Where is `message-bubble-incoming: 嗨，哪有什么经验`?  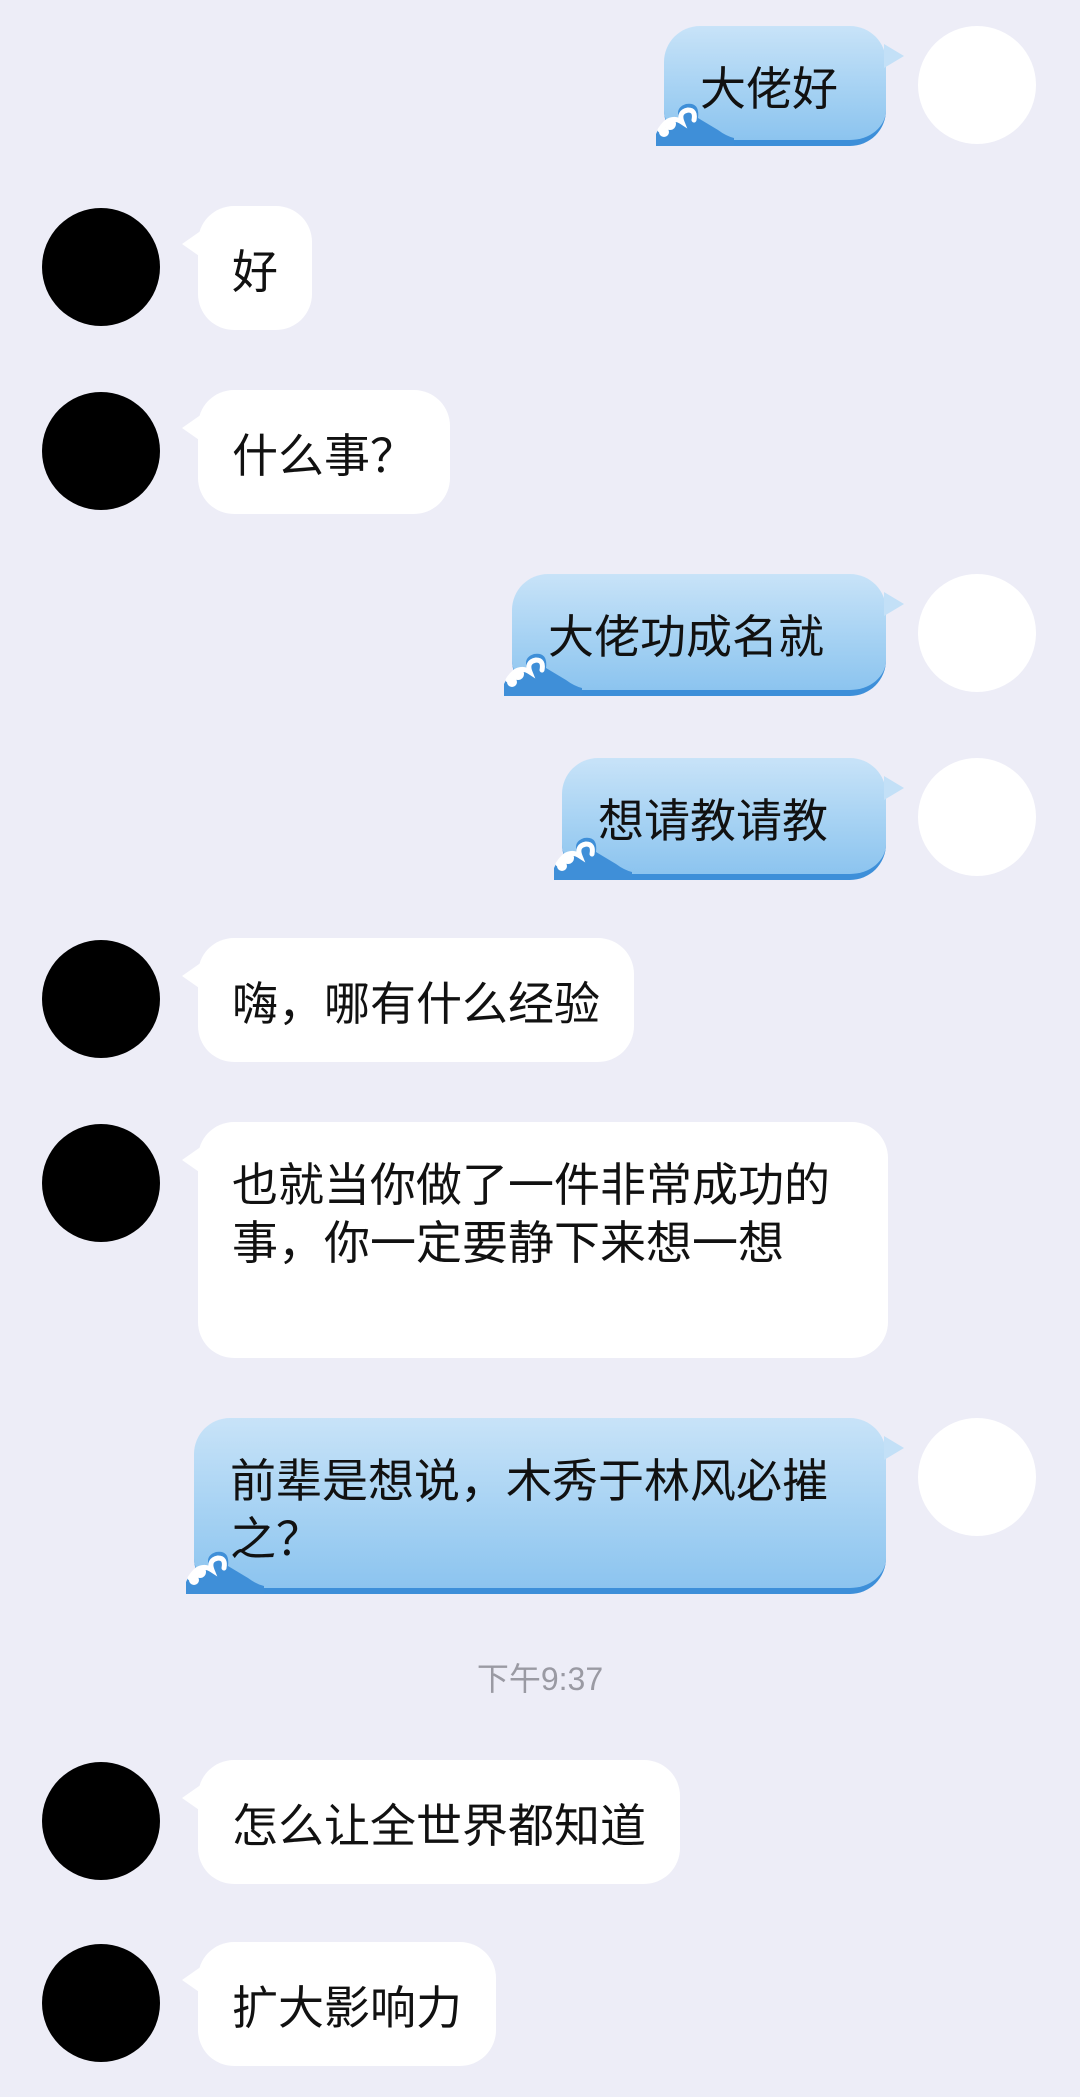
message-bubble-incoming: 嗨，哪有什么经验 is located at coordinates (408, 1000).